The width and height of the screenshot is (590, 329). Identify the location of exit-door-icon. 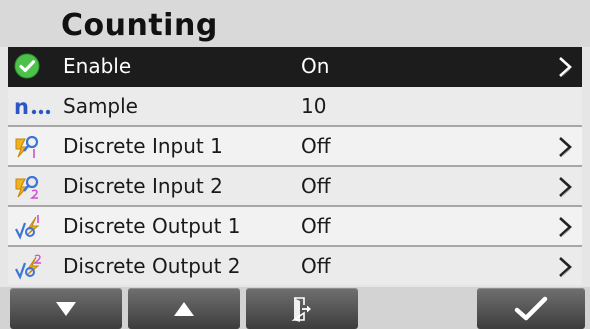
(301, 309).